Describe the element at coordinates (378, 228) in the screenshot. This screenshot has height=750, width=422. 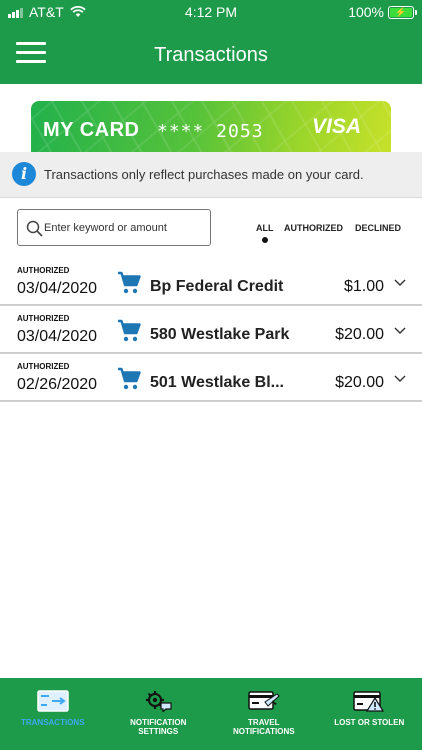
I see `filter-declined: DECLINED` at that location.